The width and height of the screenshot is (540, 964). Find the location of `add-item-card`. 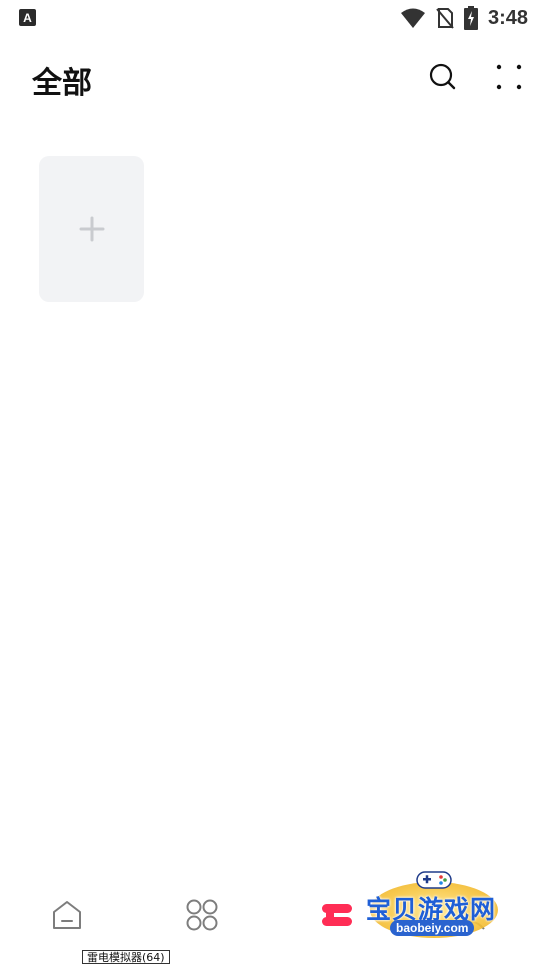

add-item-card is located at coordinates (91, 229).